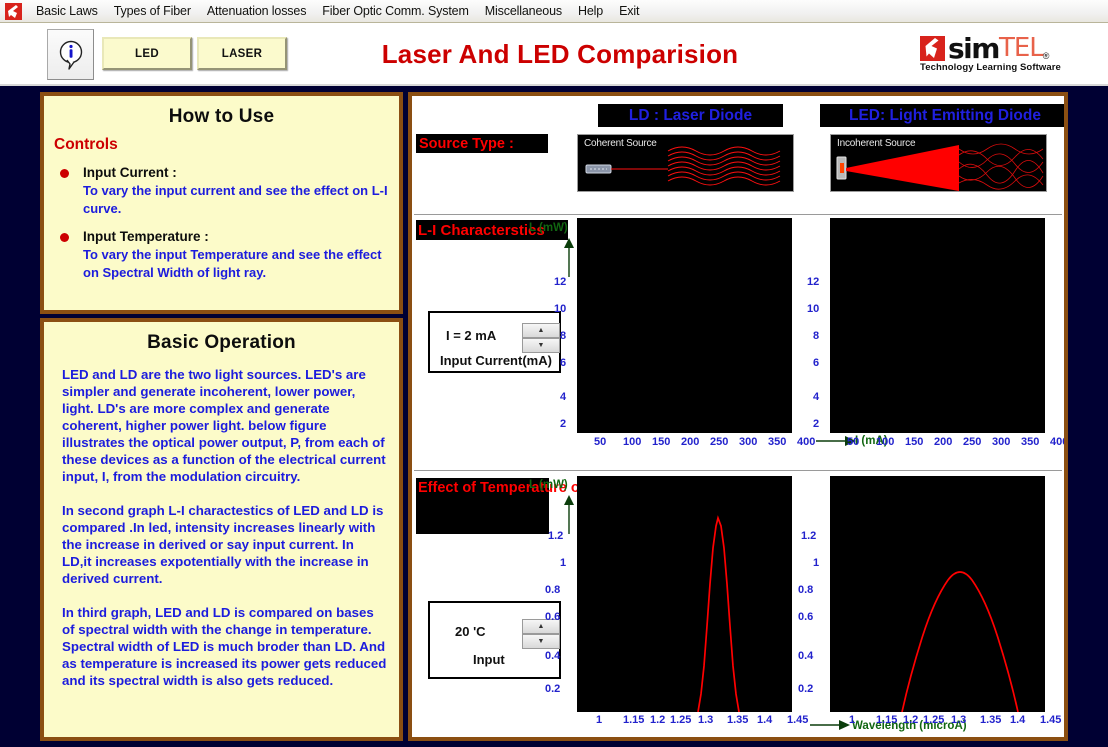  What do you see at coordinates (563, 363) in the screenshot?
I see `li-ld-ytick: 6` at bounding box center [563, 363].